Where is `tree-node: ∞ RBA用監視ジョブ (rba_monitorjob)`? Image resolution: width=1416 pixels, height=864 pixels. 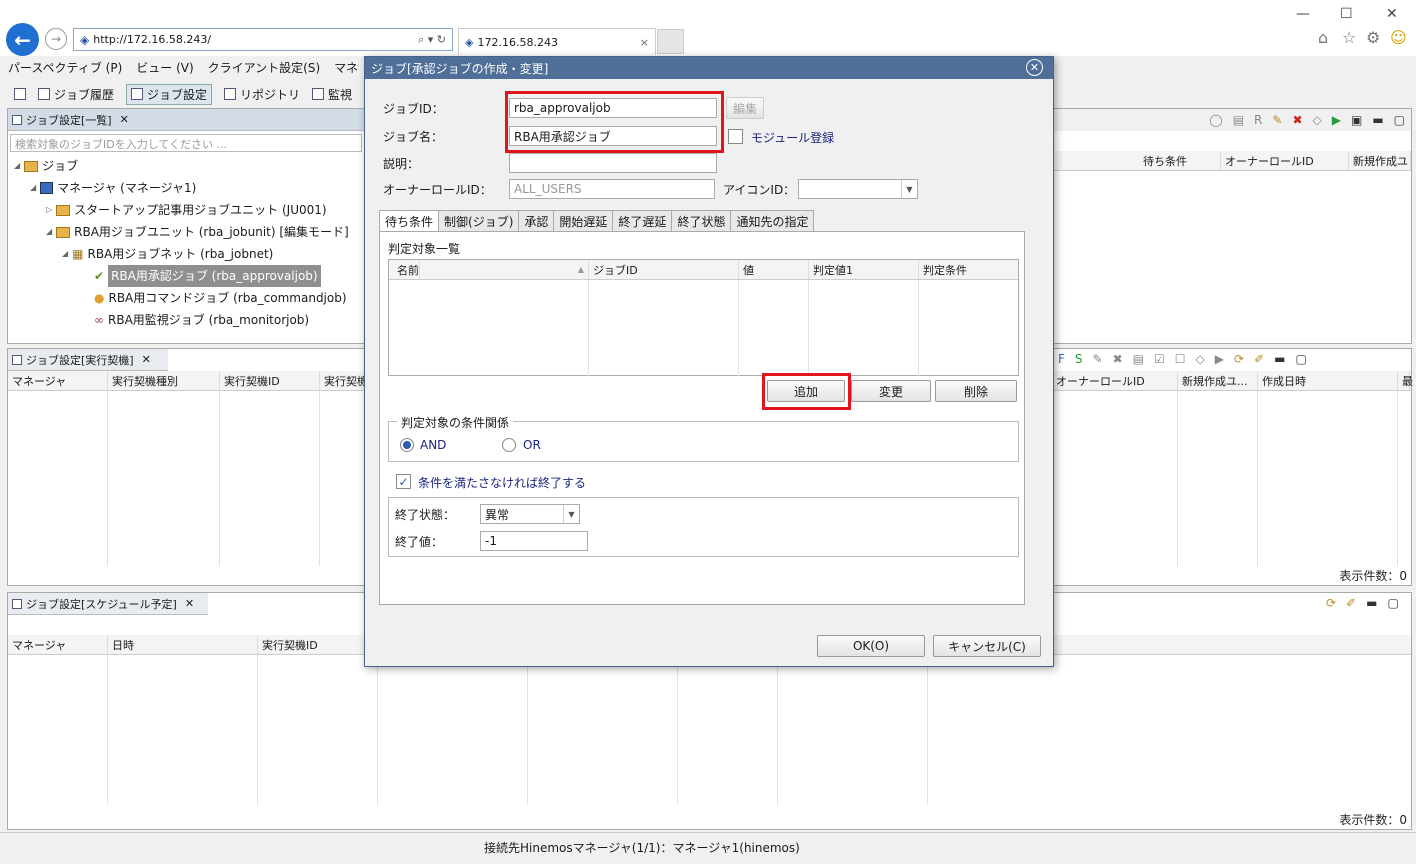 tree-node: ∞ RBA用監視ジョブ (rba_monitorjob) is located at coordinates (189, 320).